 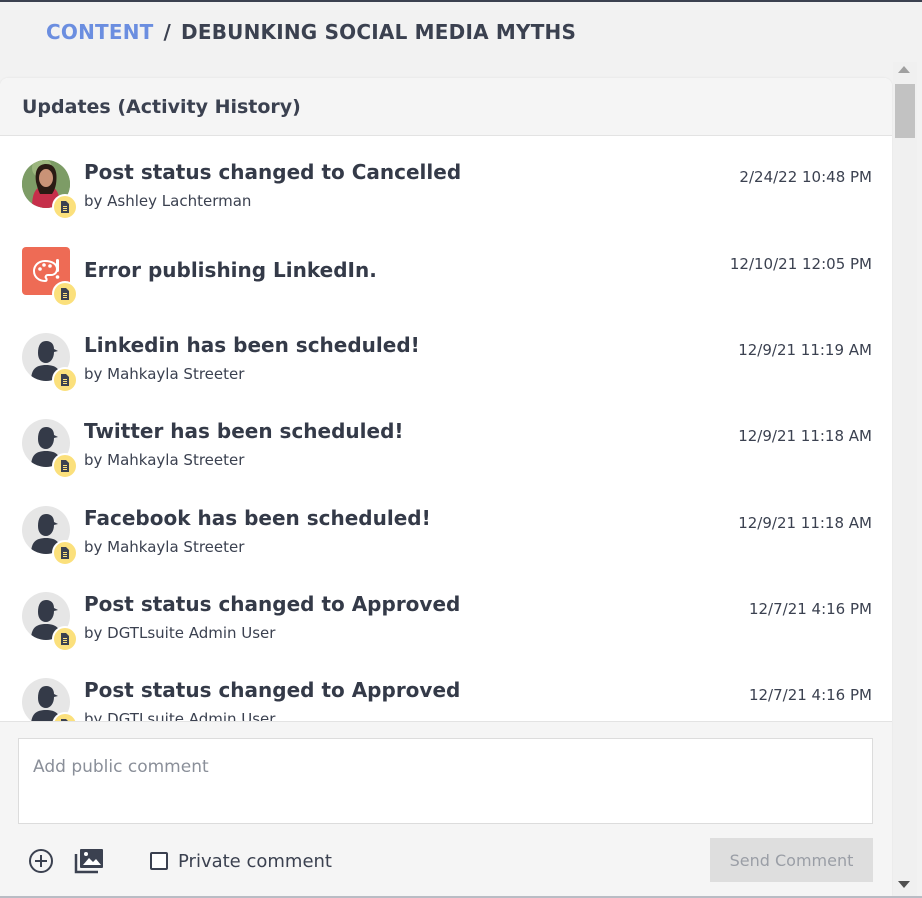 I want to click on activity-author: by Ashley Lachterman, so click(x=167, y=201).